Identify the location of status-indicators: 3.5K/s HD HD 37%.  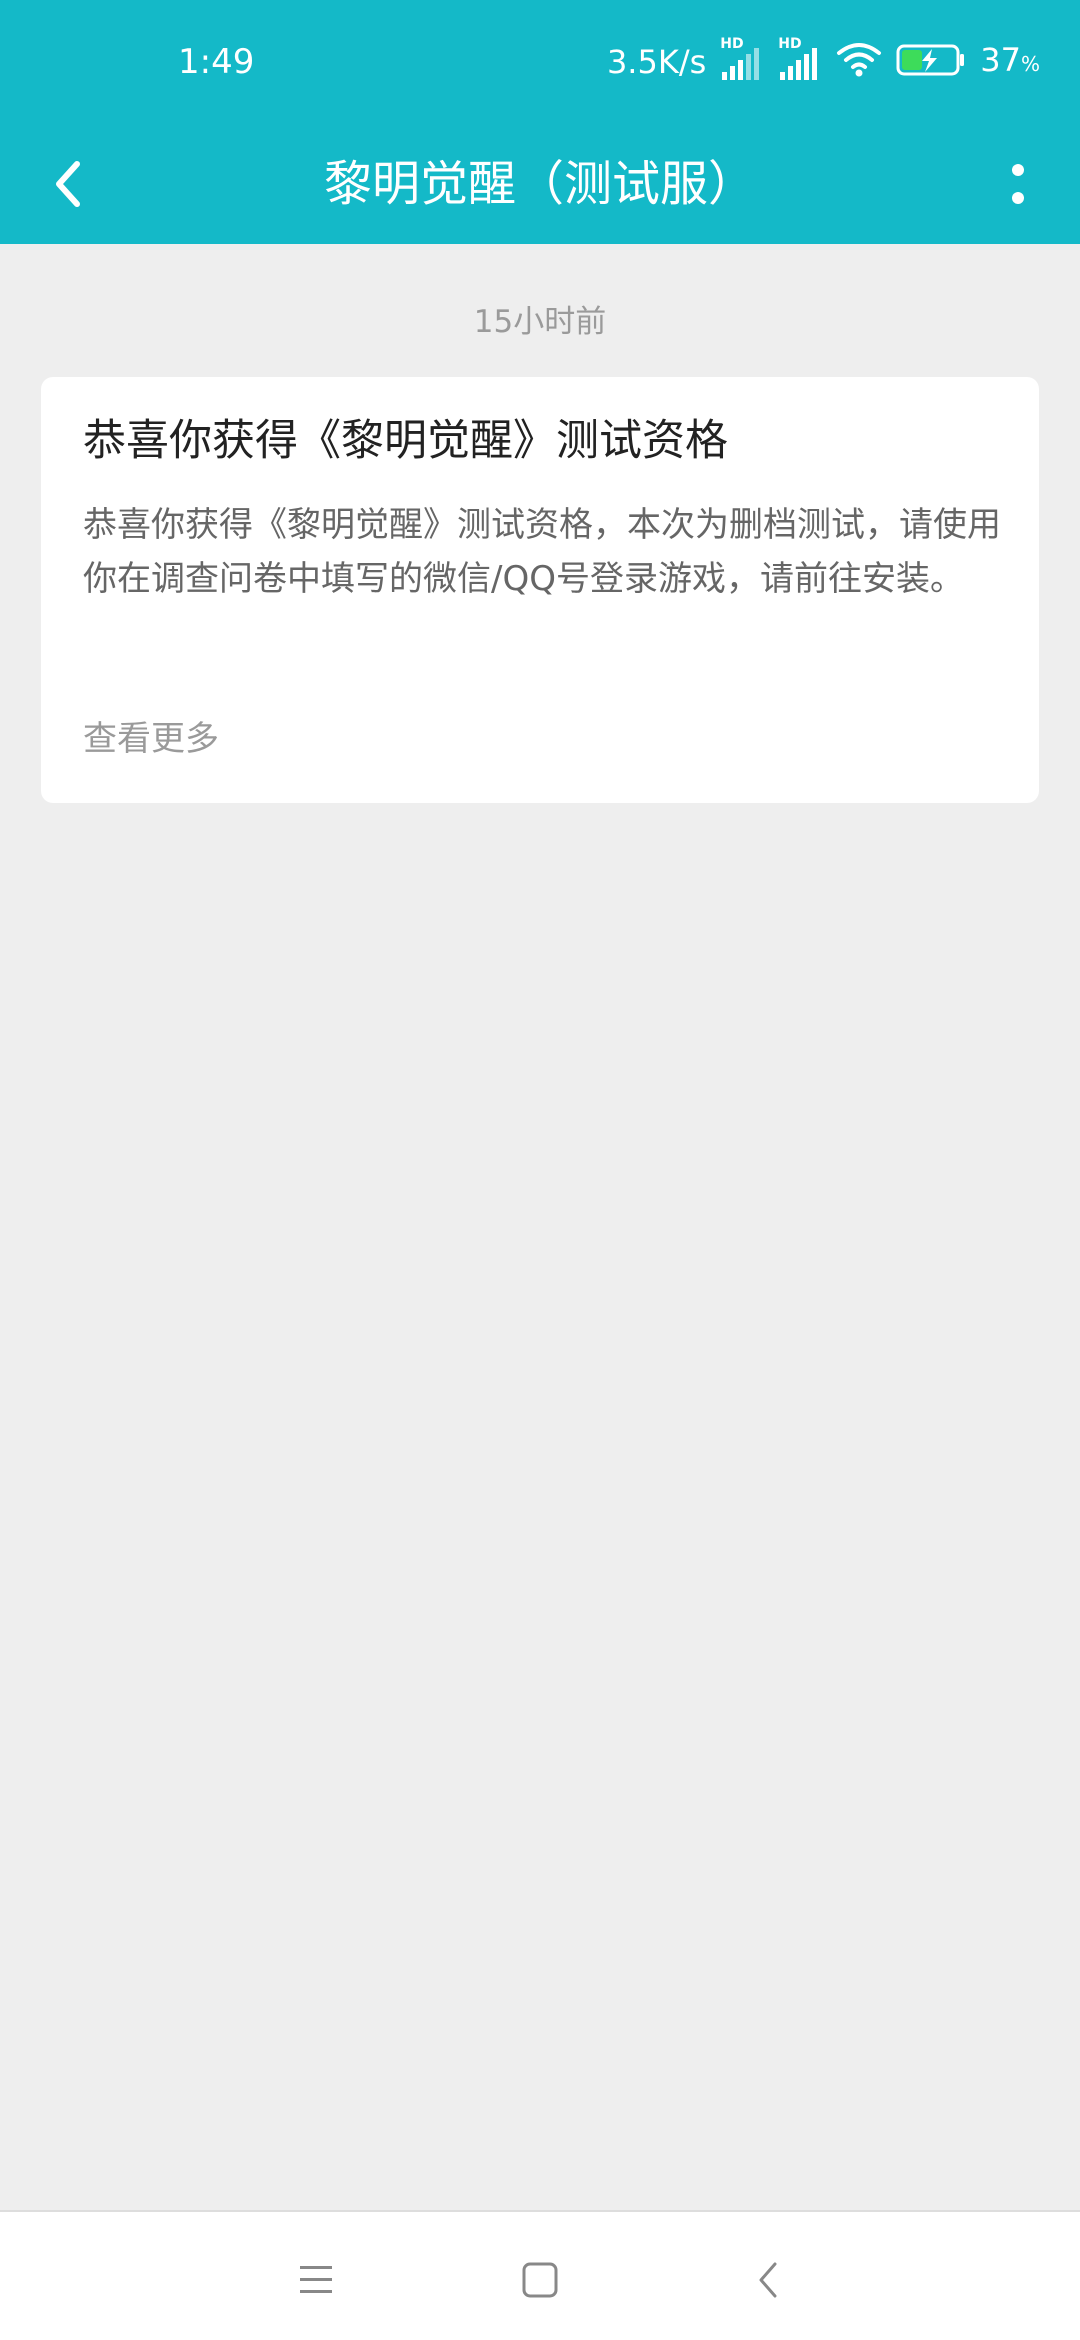
(823, 62).